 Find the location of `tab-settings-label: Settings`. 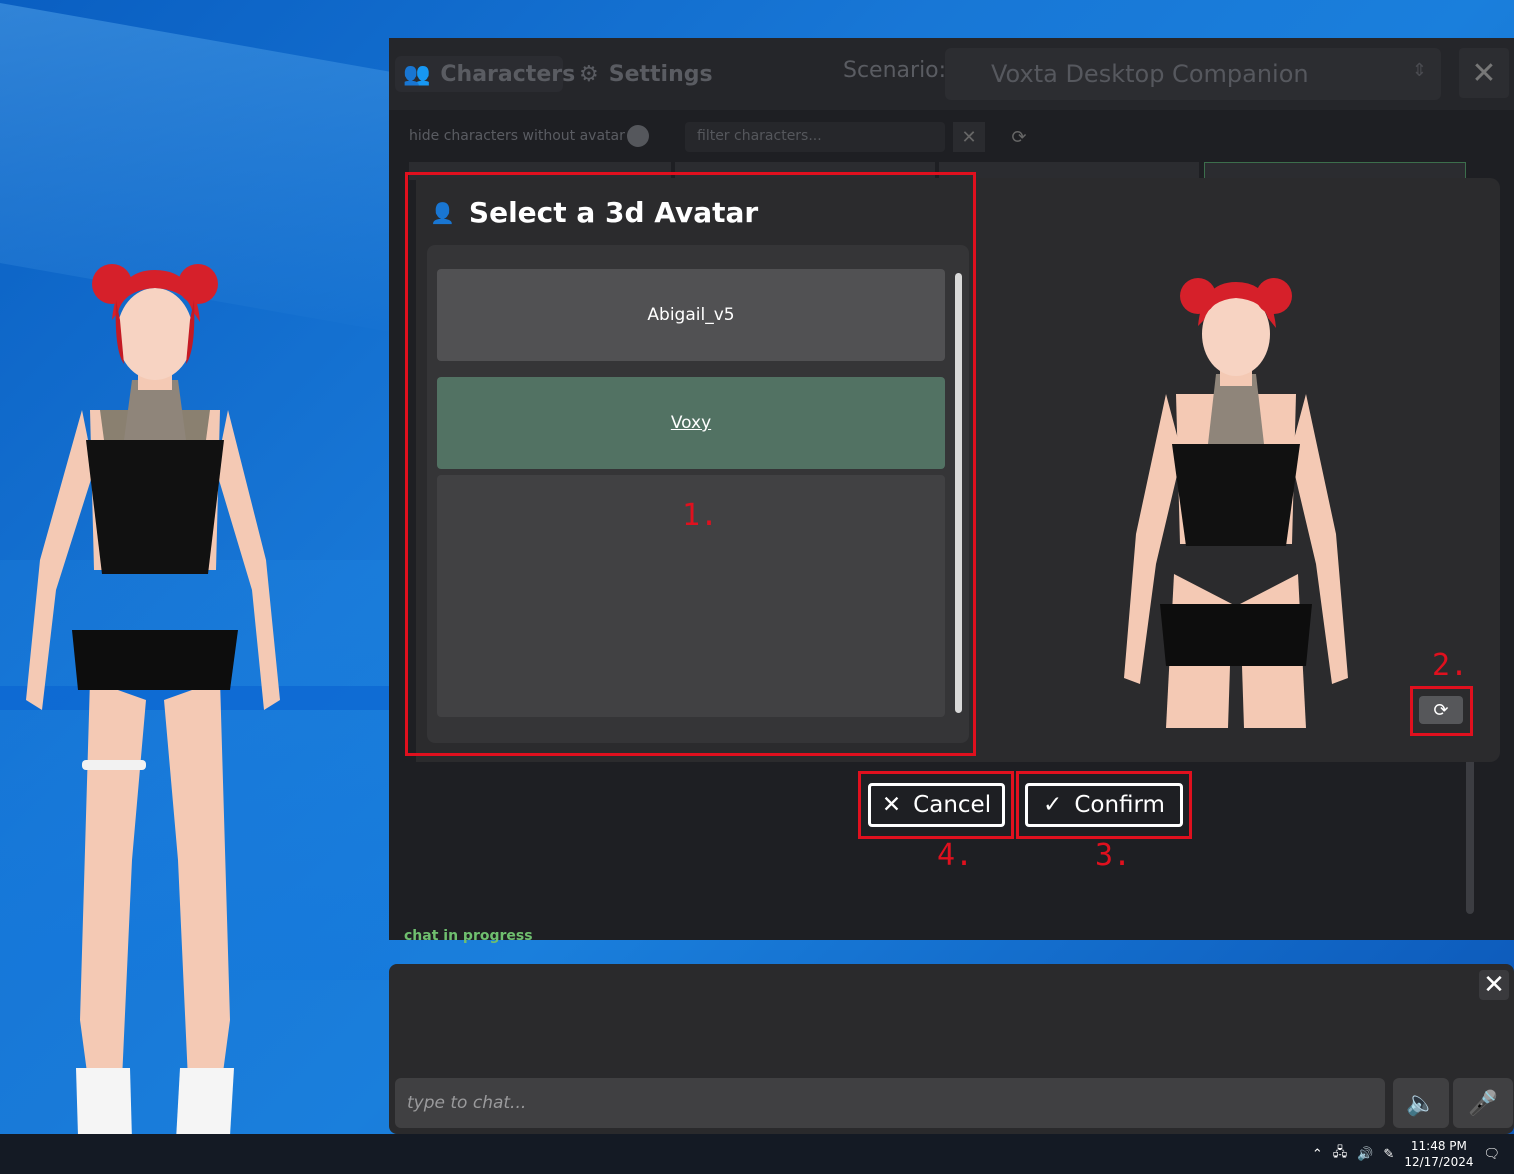

tab-settings-label: Settings is located at coordinates (660, 74).